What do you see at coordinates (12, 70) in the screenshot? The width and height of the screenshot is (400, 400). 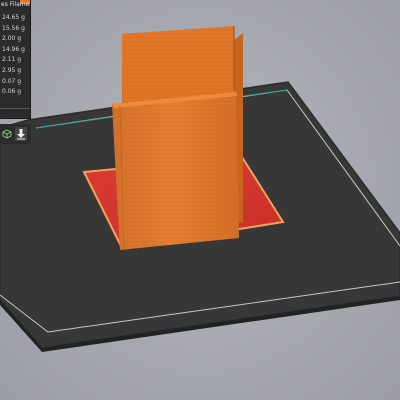 I see `legend-row: 2.95 g` at bounding box center [12, 70].